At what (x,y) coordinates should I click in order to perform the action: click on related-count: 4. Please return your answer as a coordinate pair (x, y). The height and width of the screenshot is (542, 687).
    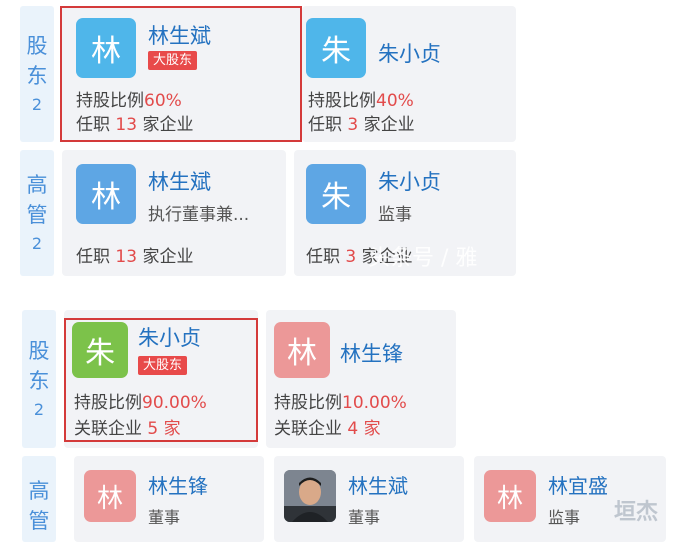
    Looking at the image, I should click on (353, 429).